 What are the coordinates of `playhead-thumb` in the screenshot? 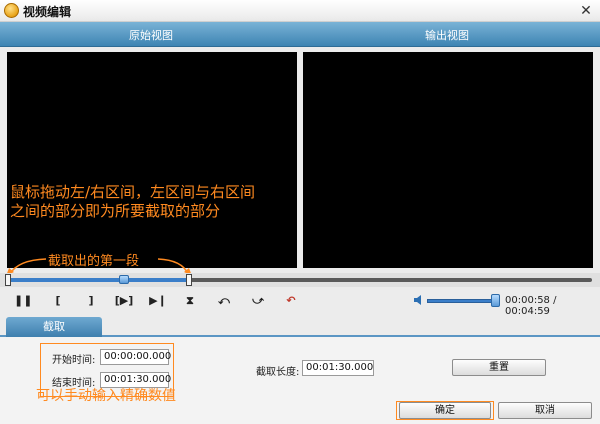 It's located at (124, 279).